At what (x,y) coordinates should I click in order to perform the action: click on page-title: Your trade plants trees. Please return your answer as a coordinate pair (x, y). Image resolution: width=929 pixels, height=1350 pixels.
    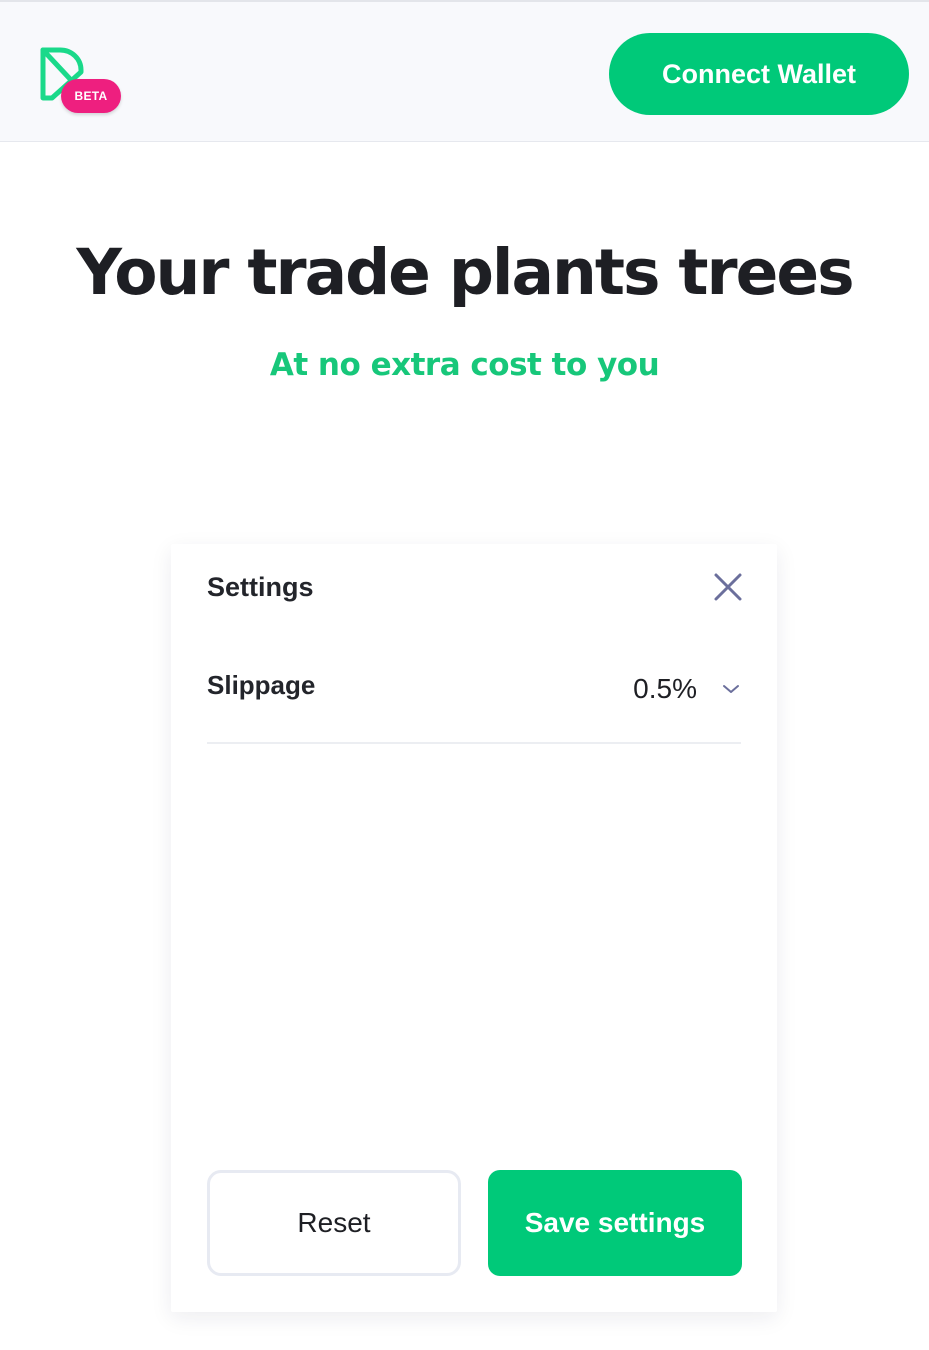
    Looking at the image, I should click on (465, 272).